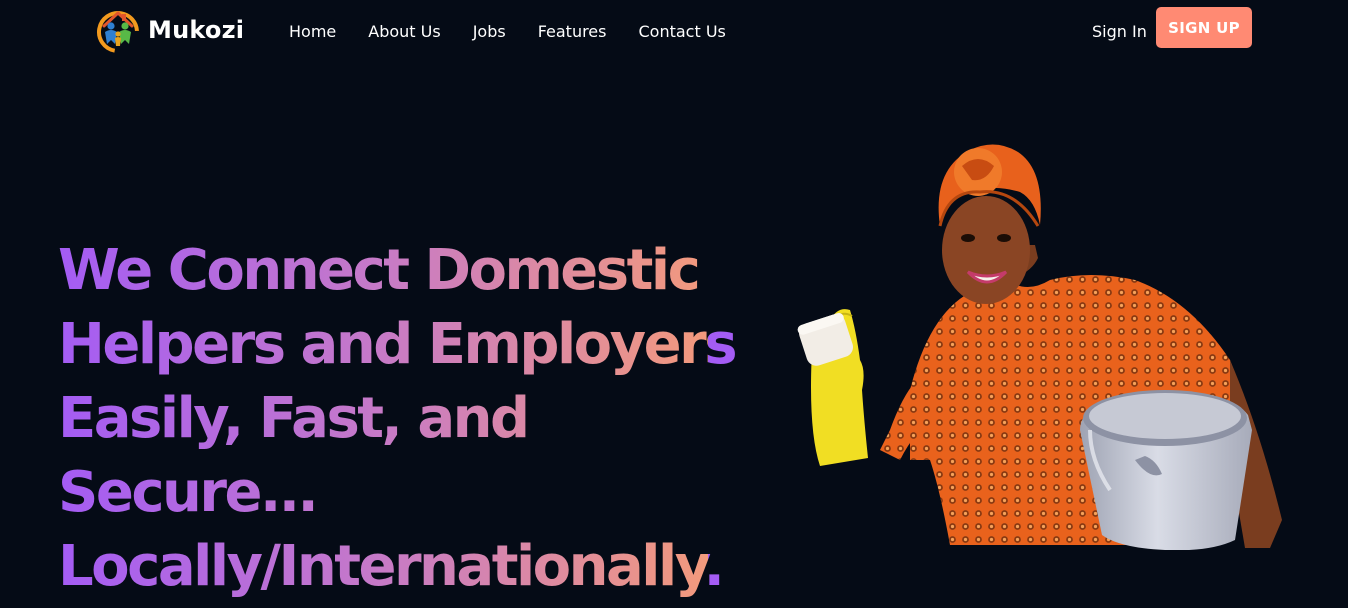 This screenshot has width=1348, height=608. I want to click on hero-line: Easily, Fast, and, so click(418, 419).